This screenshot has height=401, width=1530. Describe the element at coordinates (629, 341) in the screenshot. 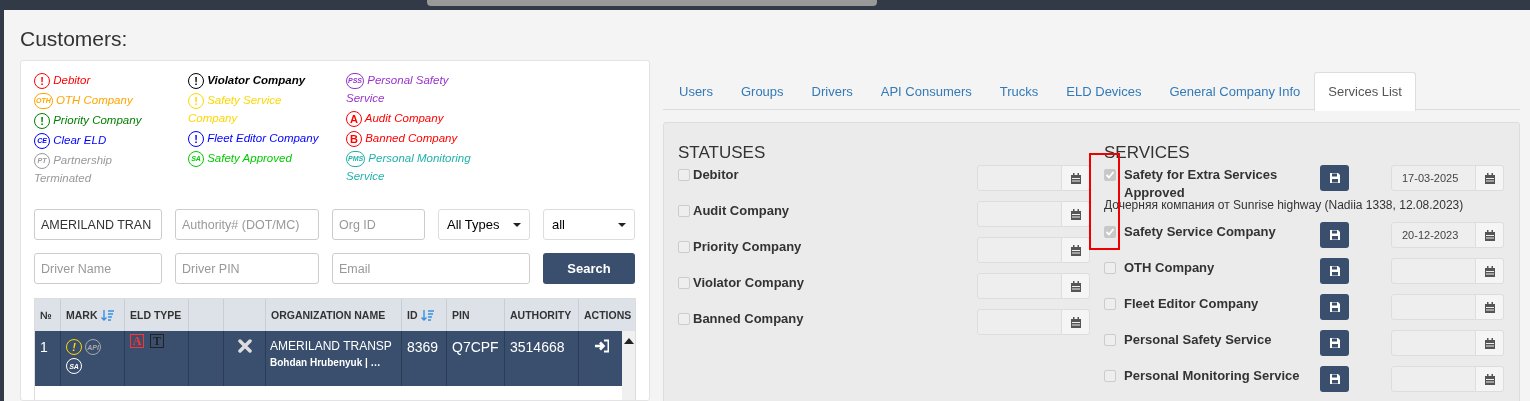

I see `scroll-up-icon` at that location.